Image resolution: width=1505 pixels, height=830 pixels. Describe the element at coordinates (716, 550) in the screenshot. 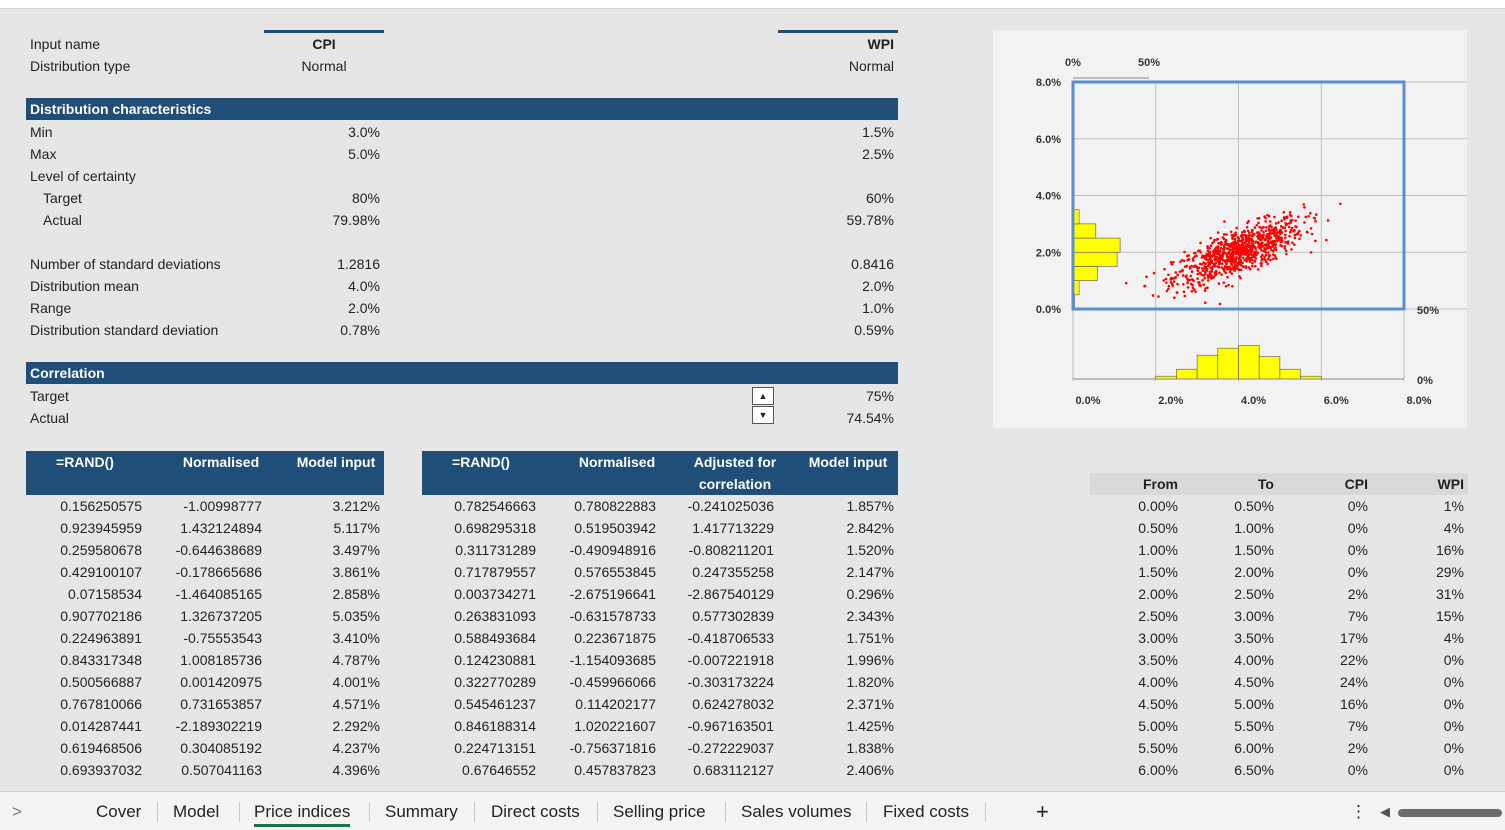

I see `wpi-adjusted-cell: -0.808211201` at that location.